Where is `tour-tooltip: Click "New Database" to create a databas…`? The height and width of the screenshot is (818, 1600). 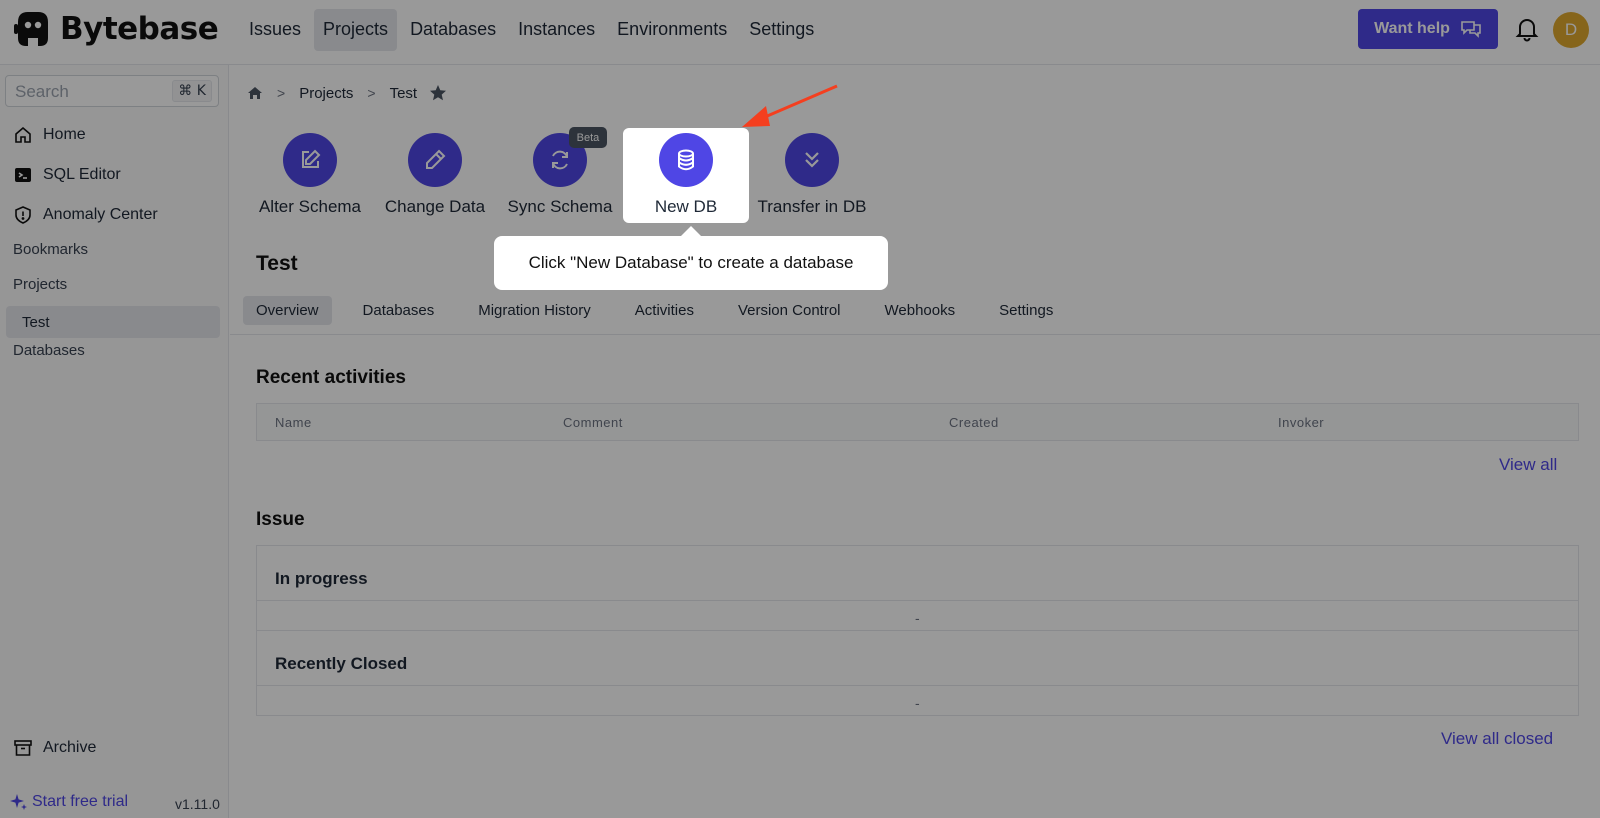 tour-tooltip: Click "New Database" to create a databas… is located at coordinates (691, 263).